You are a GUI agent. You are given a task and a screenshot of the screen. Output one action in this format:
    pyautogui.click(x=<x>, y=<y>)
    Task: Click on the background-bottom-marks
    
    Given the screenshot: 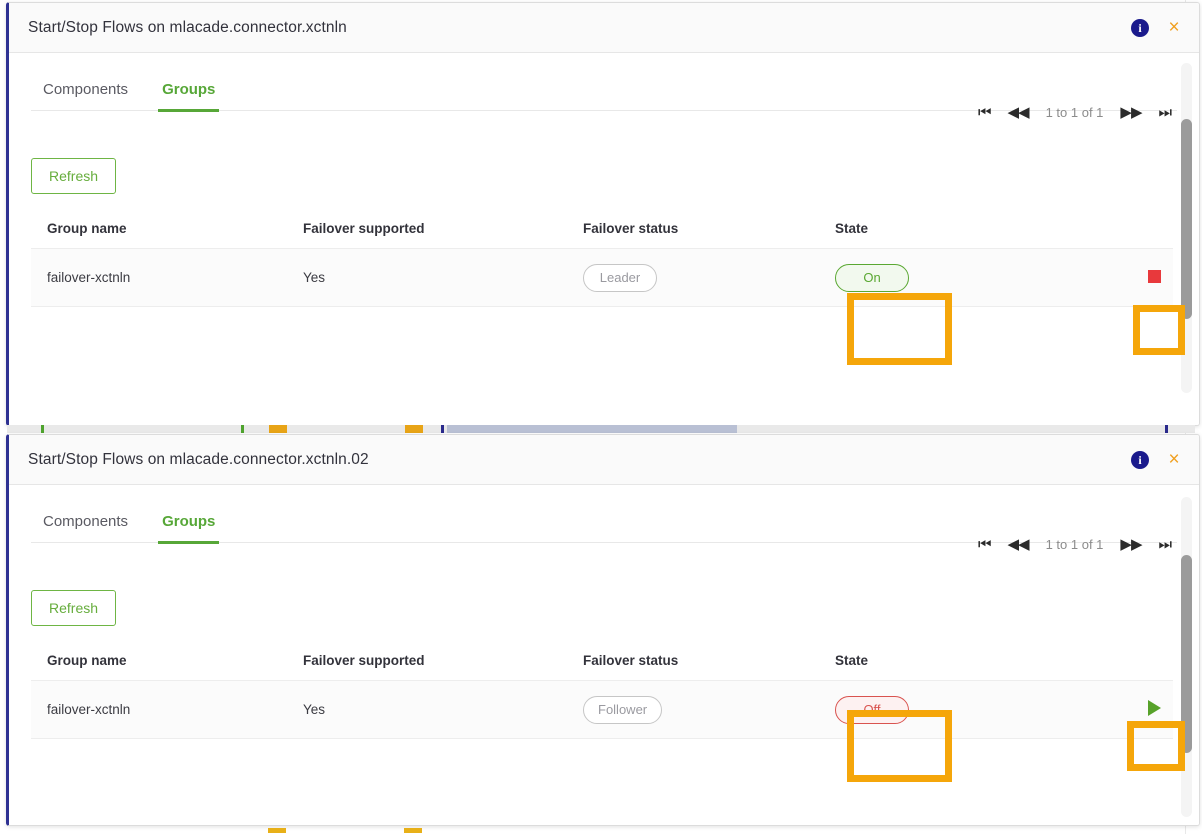 What is the action you would take?
    pyautogui.click(x=601, y=831)
    